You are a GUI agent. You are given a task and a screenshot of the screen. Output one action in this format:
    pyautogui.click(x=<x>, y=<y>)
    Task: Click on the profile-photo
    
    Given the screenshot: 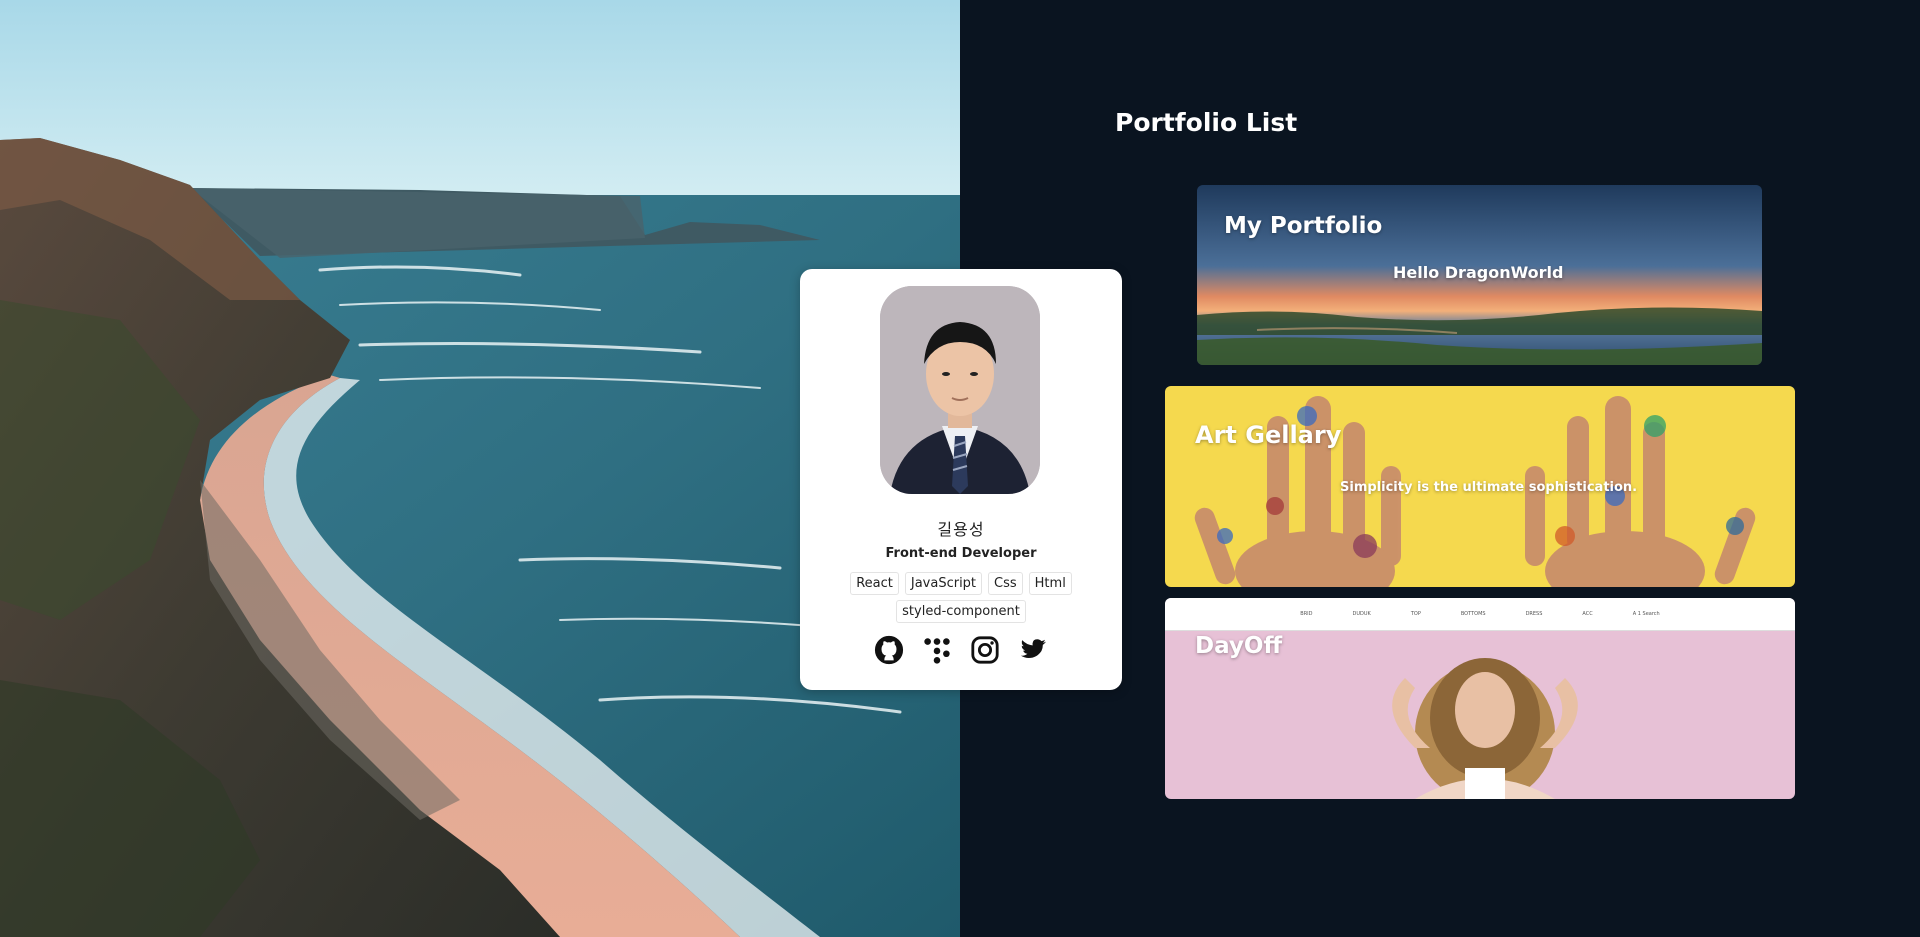 What is the action you would take?
    pyautogui.click(x=960, y=390)
    